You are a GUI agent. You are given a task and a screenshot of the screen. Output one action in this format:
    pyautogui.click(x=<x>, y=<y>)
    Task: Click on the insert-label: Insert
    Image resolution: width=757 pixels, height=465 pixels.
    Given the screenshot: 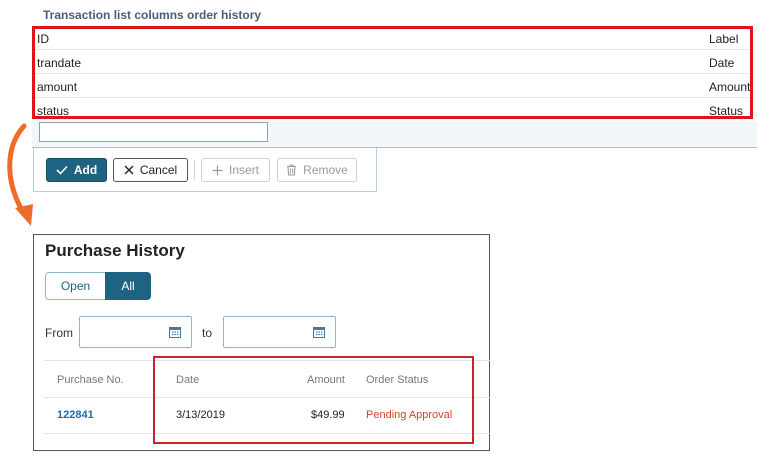 What is the action you would take?
    pyautogui.click(x=243, y=170)
    